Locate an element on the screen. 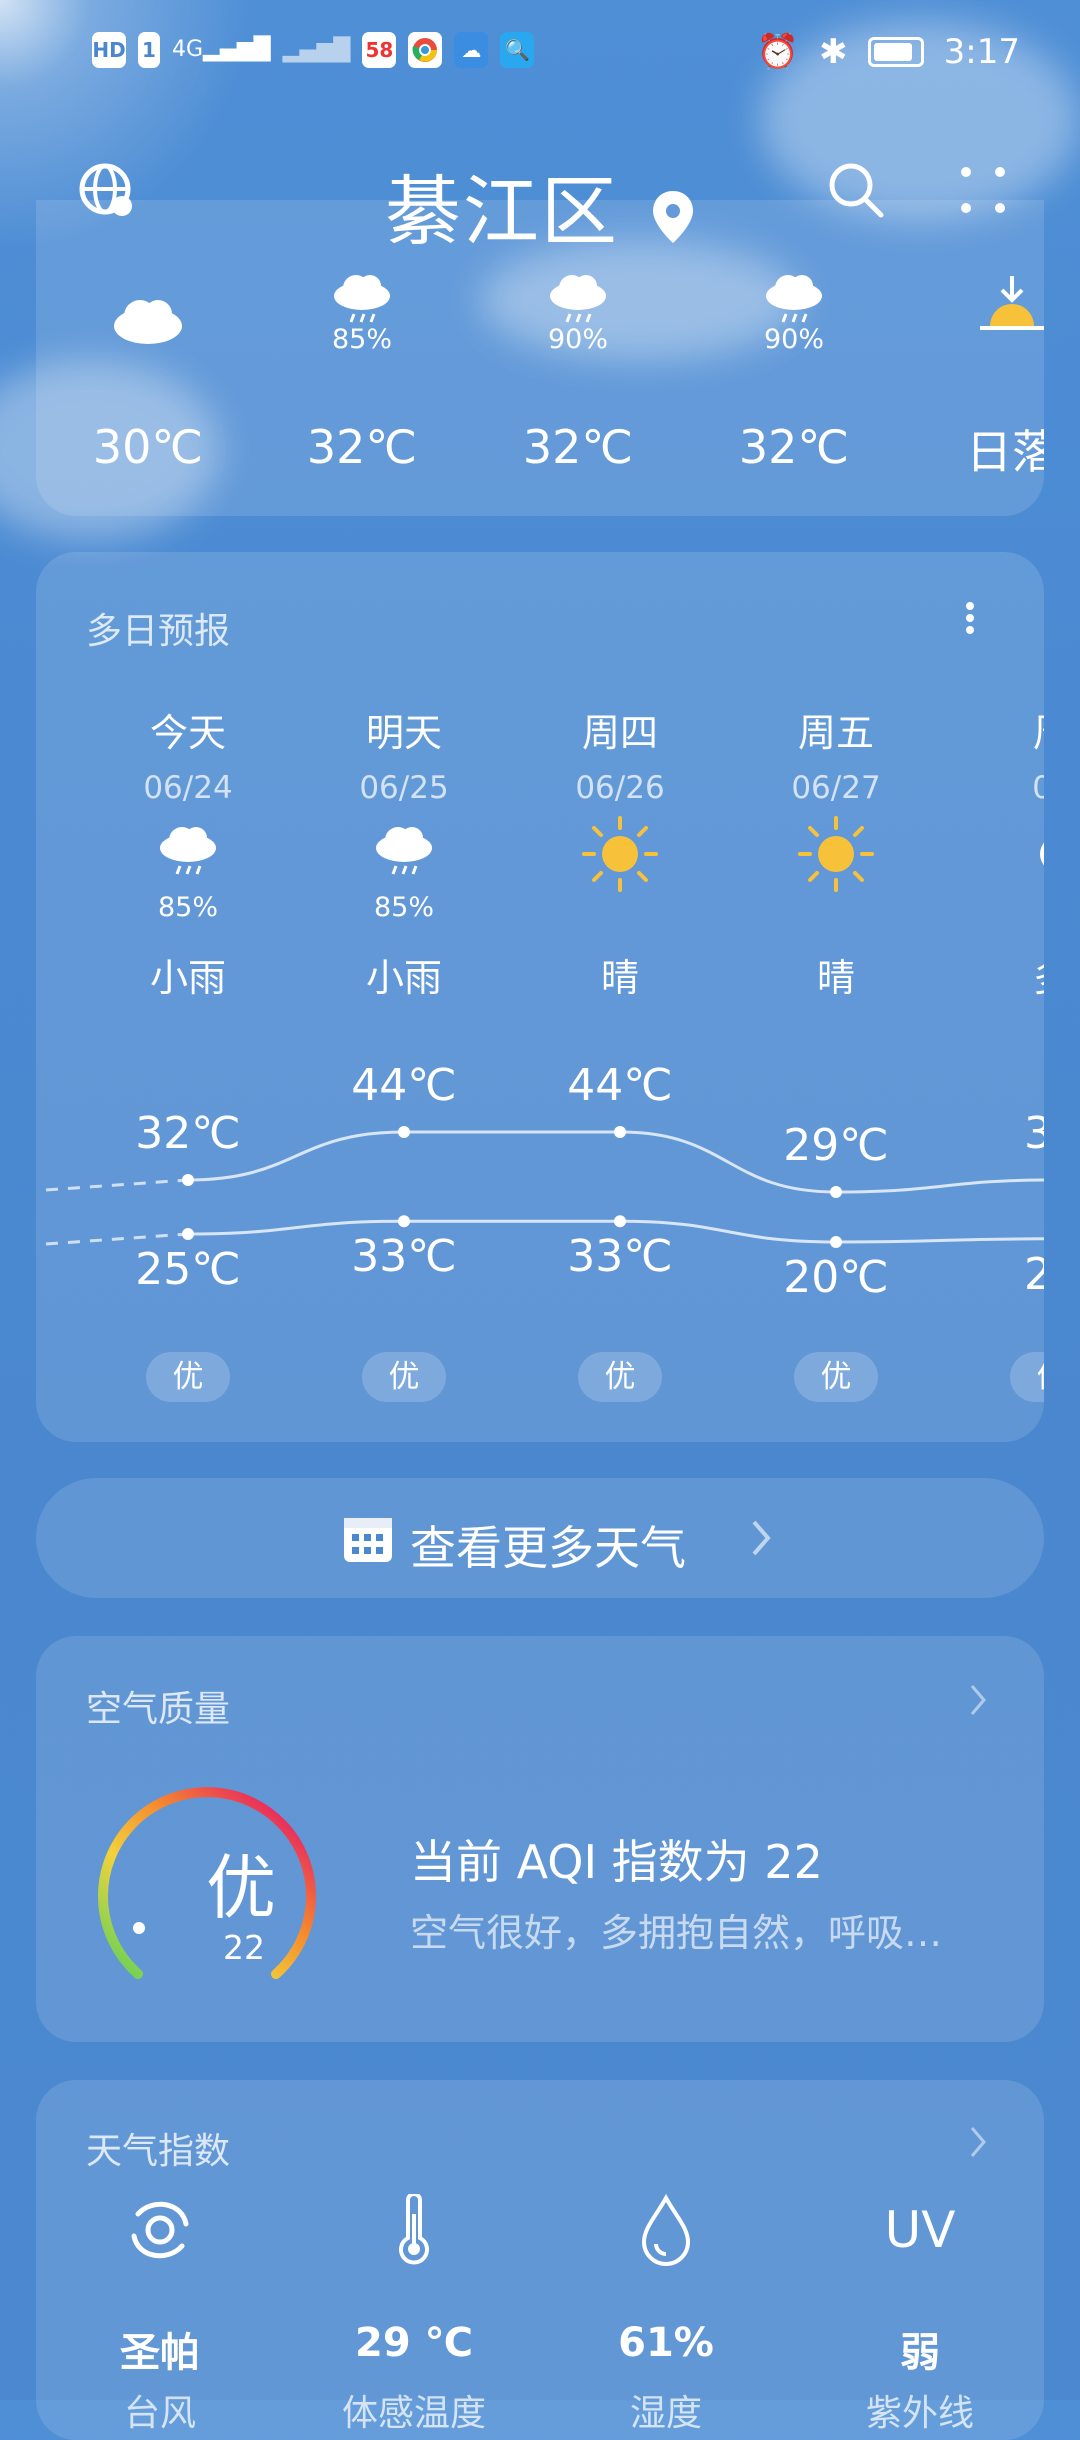  humidity-drop-icon is located at coordinates (666, 2229).